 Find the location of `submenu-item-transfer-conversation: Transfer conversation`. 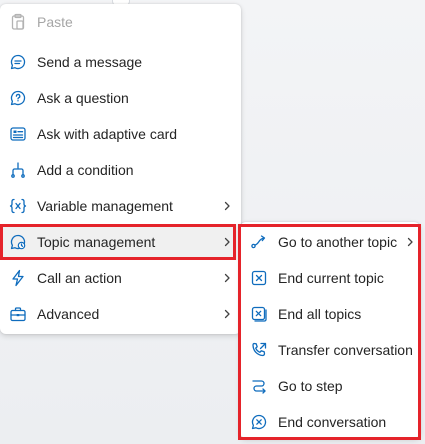

submenu-item-transfer-conversation: Transfer conversation is located at coordinates (330, 350).